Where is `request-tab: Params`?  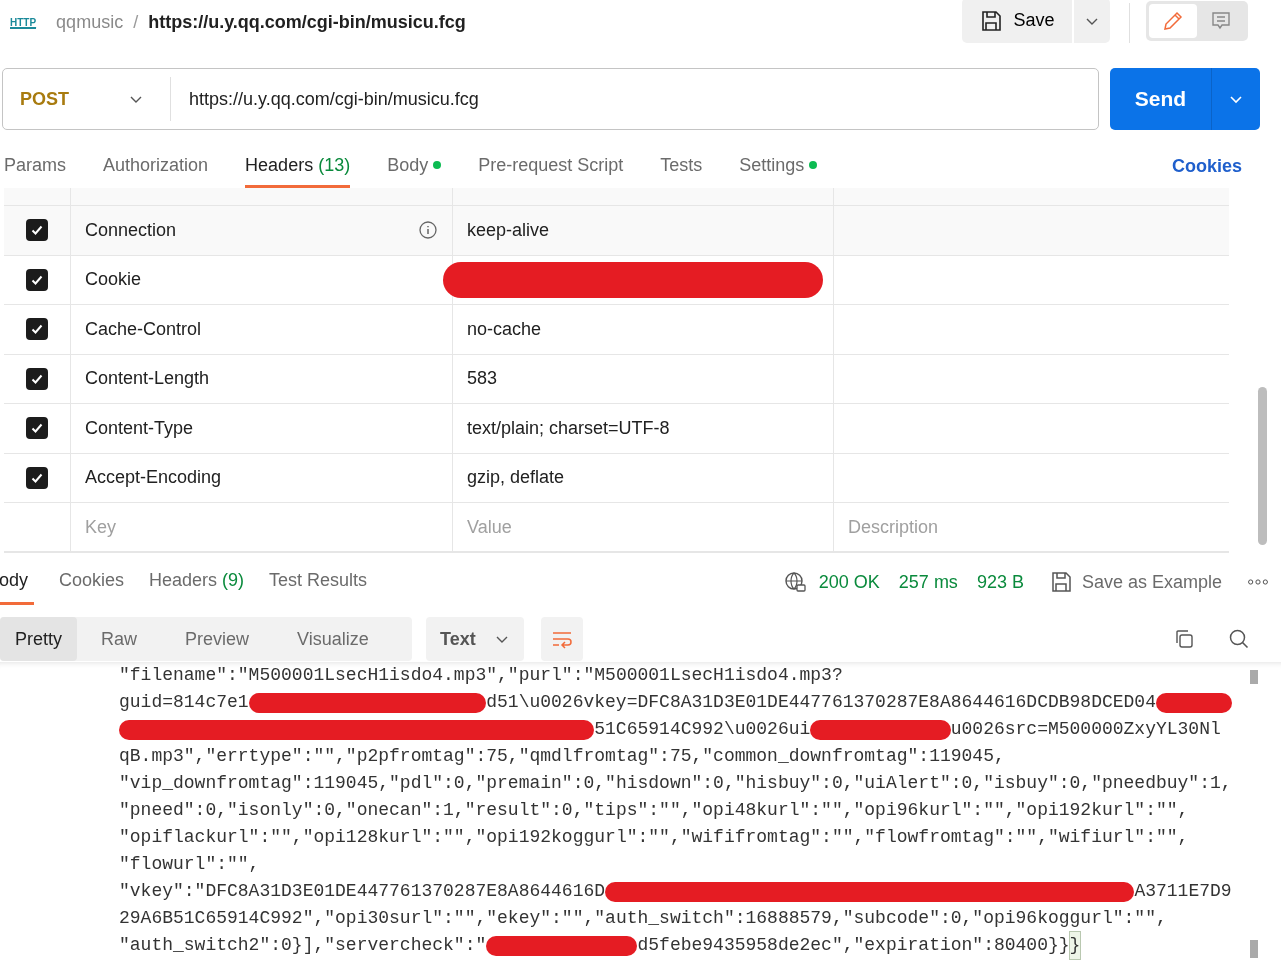
request-tab: Params is located at coordinates (35, 166).